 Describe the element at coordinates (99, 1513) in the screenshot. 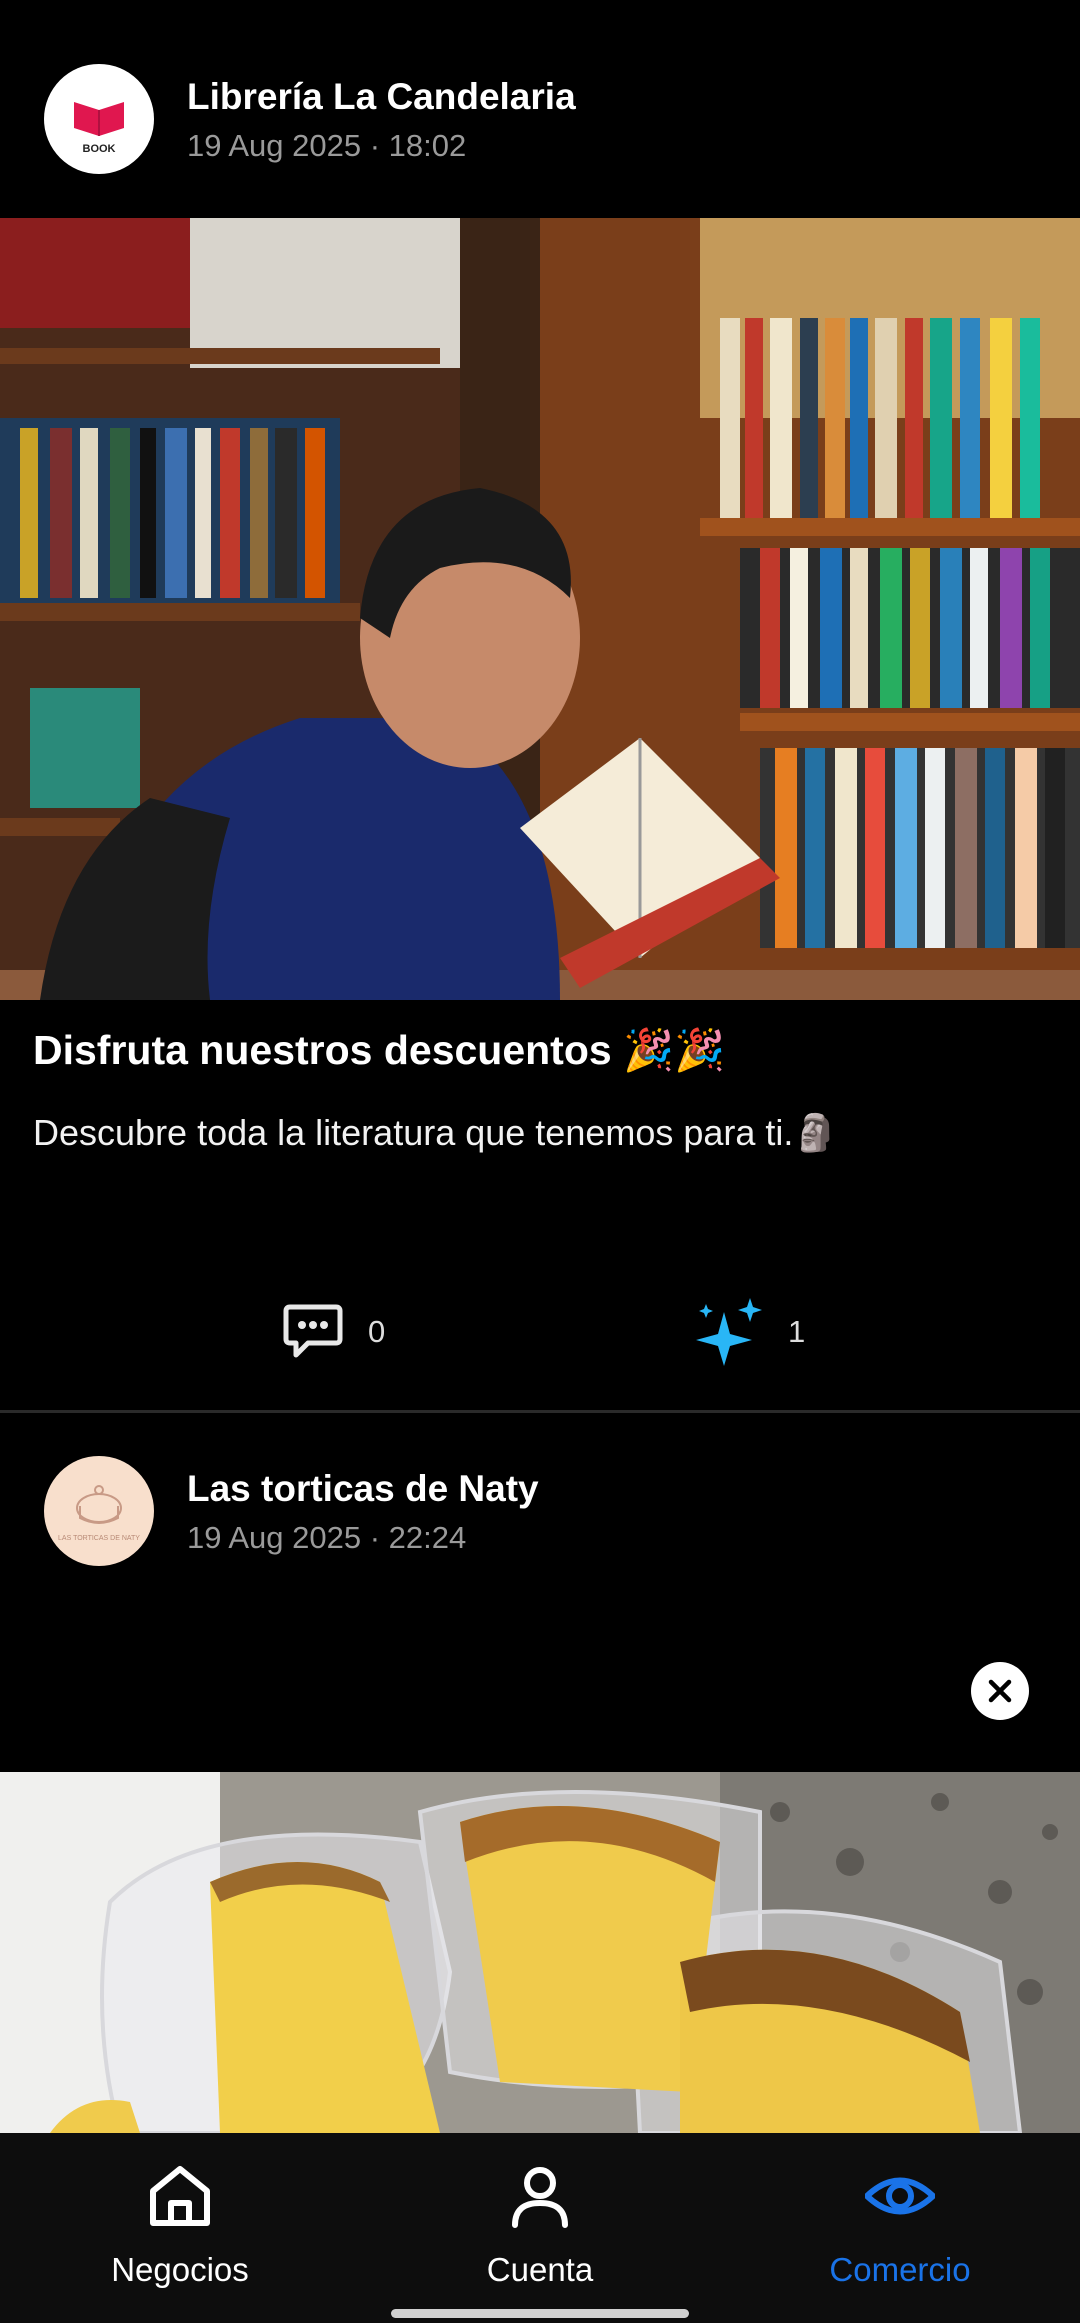

I see `cake-logo-icon: LAS TORTICAS DE NATY` at that location.